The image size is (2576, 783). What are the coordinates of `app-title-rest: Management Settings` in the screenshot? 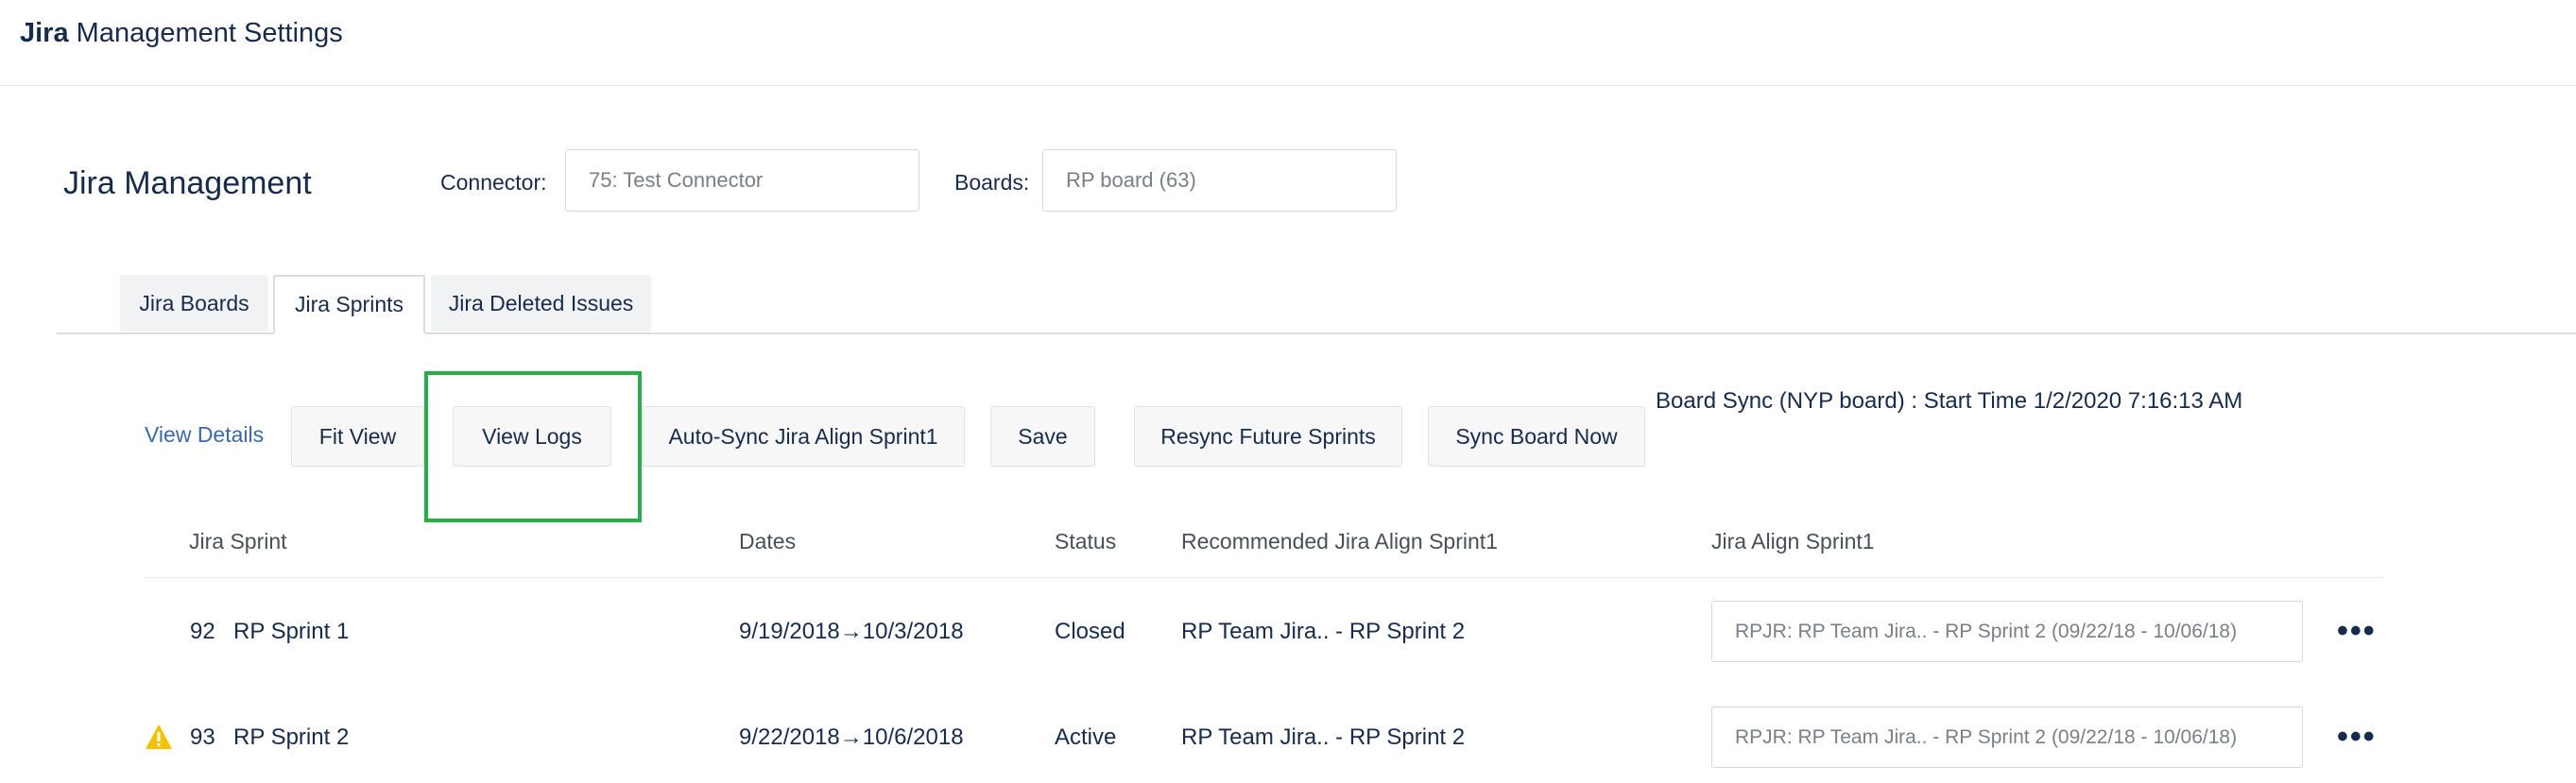 It's located at (205, 33).